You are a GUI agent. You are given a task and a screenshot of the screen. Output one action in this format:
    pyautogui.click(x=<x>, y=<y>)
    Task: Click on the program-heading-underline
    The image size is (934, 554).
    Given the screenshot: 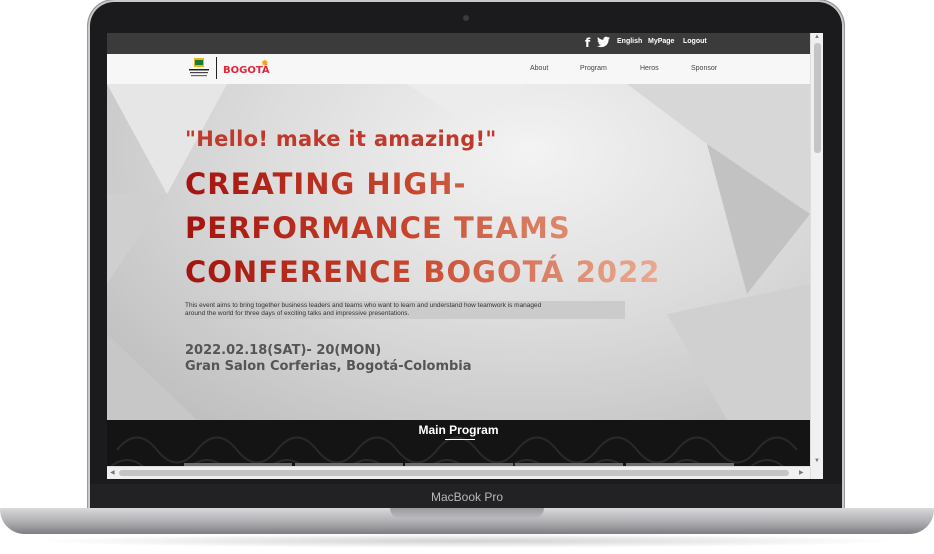 What is the action you would take?
    pyautogui.click(x=460, y=439)
    